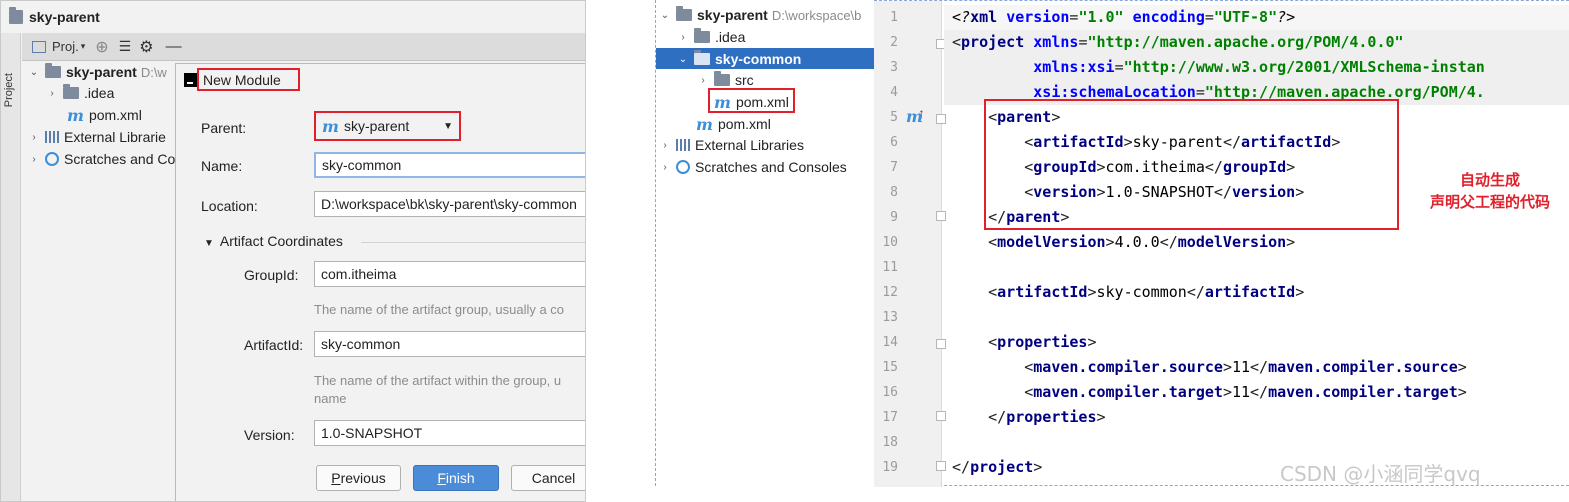 The width and height of the screenshot is (1569, 502). Describe the element at coordinates (146, 47) in the screenshot. I see `gear-icon: ⚙` at that location.